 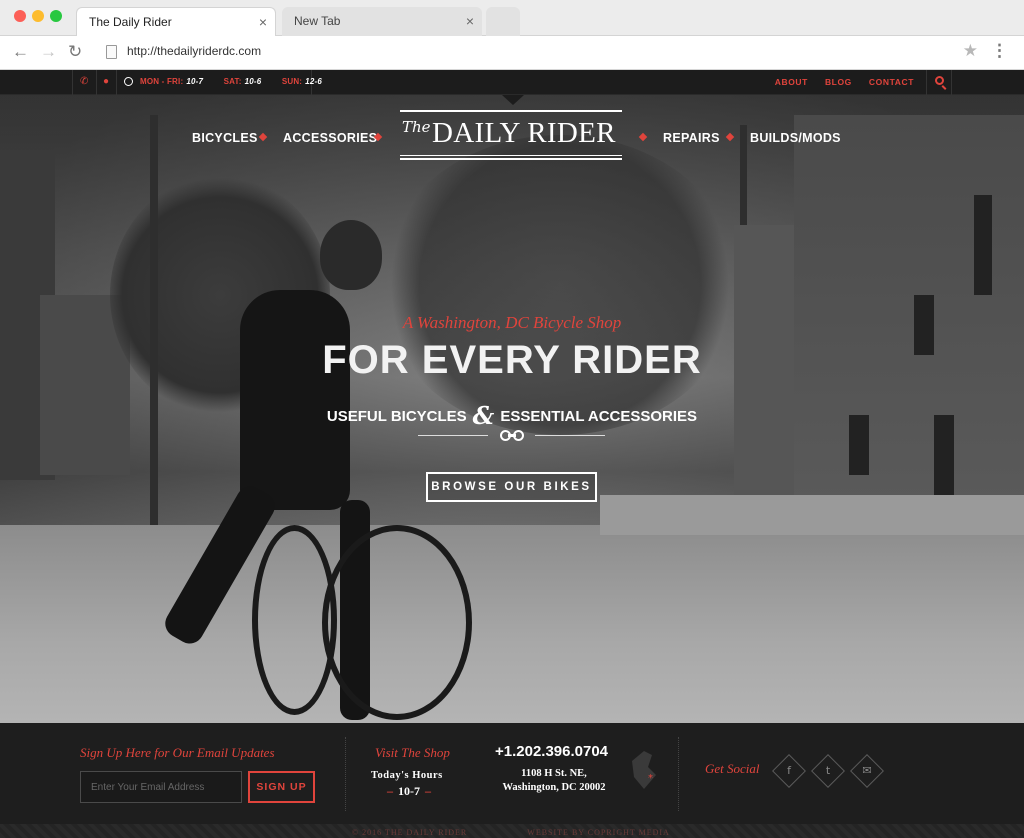 I want to click on phone-button: ✆, so click(x=84, y=82).